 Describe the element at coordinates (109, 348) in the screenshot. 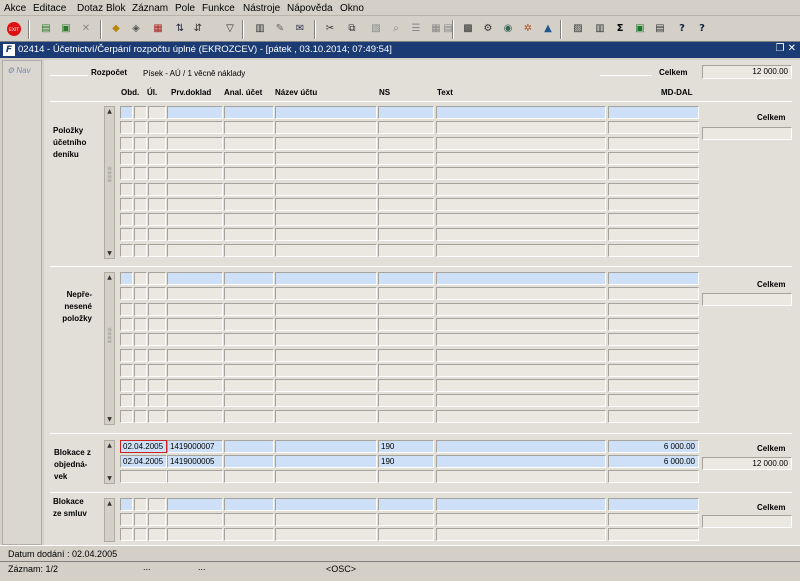

I see `neprenesene-scrollbar: ▲ ≡ ≡ ≡ ≡ ▼` at that location.